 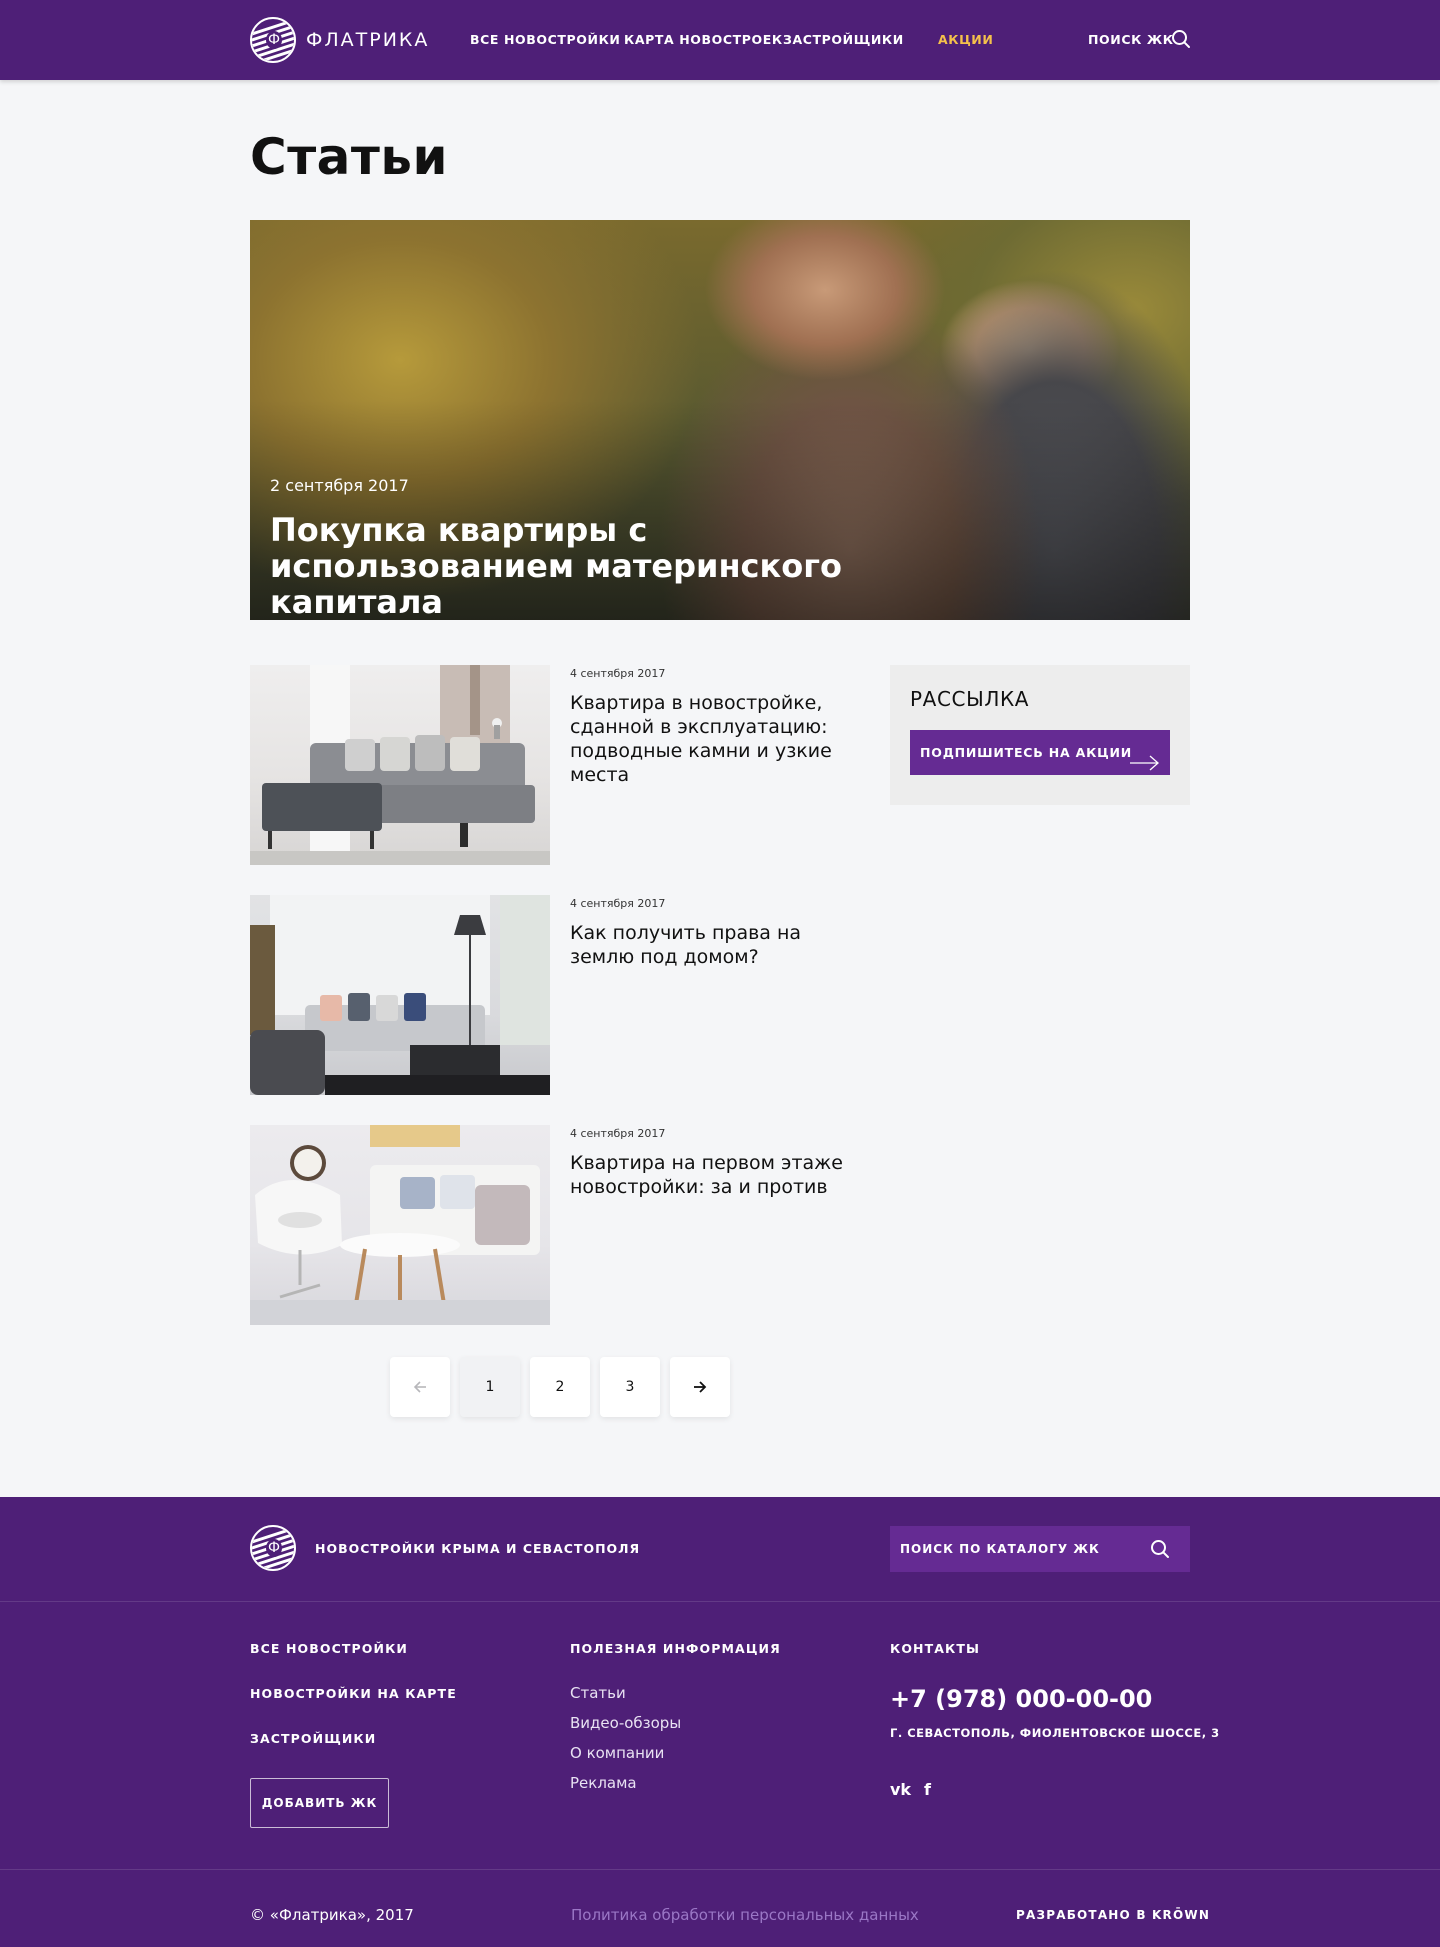 What do you see at coordinates (745, 1915) in the screenshot?
I see `privacy-policy-link: Политика обработки персональных данных` at bounding box center [745, 1915].